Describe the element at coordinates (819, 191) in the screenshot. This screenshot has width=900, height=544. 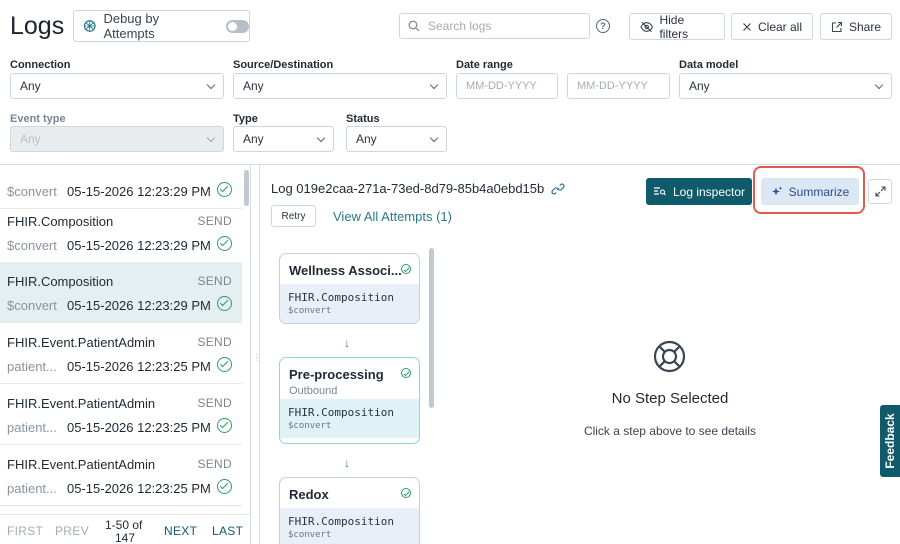
I see `summarize-label: Summarize` at that location.